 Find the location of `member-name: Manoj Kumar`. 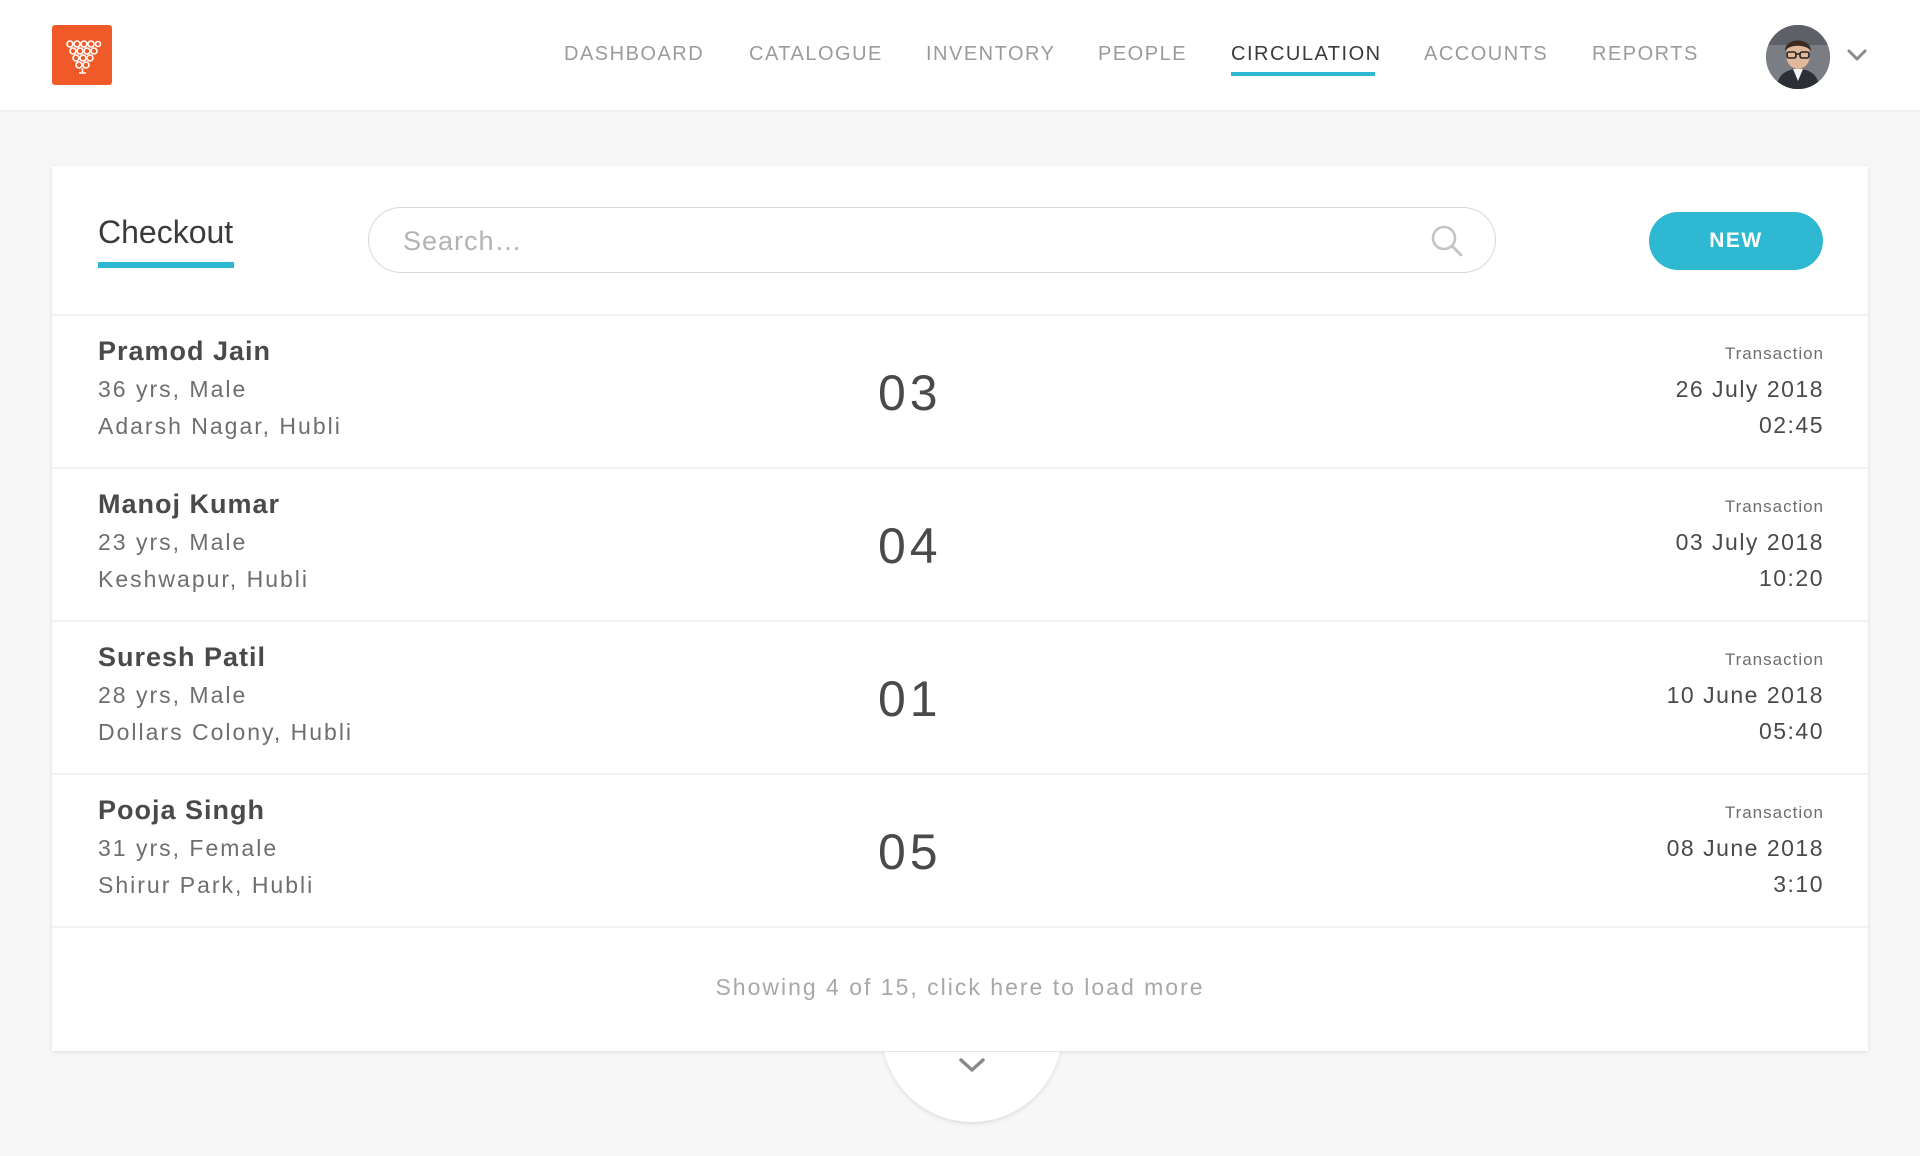

member-name: Manoj Kumar is located at coordinates (189, 504).